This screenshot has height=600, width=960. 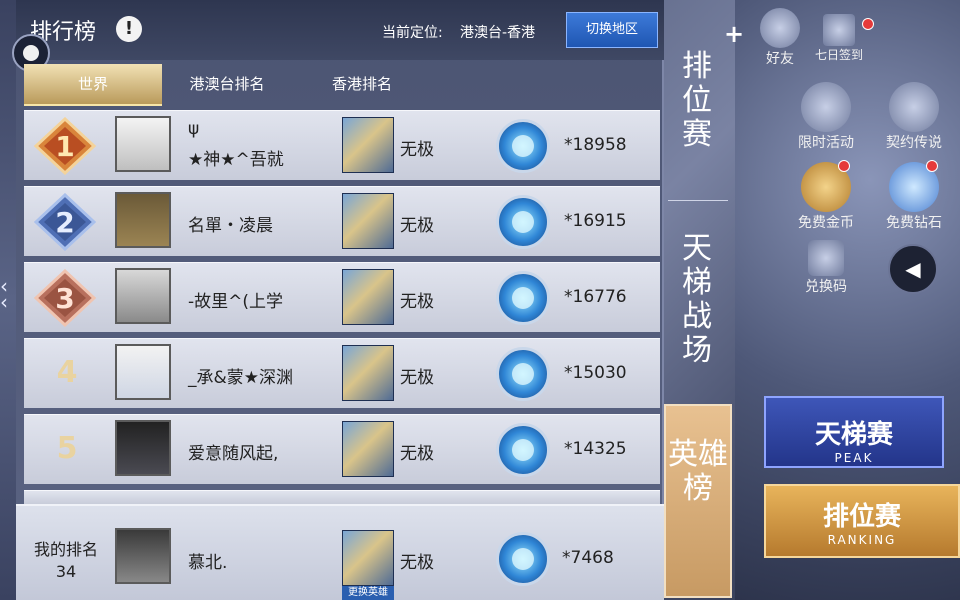 I want to click on seven-day-label: 七日签到, so click(x=838, y=55).